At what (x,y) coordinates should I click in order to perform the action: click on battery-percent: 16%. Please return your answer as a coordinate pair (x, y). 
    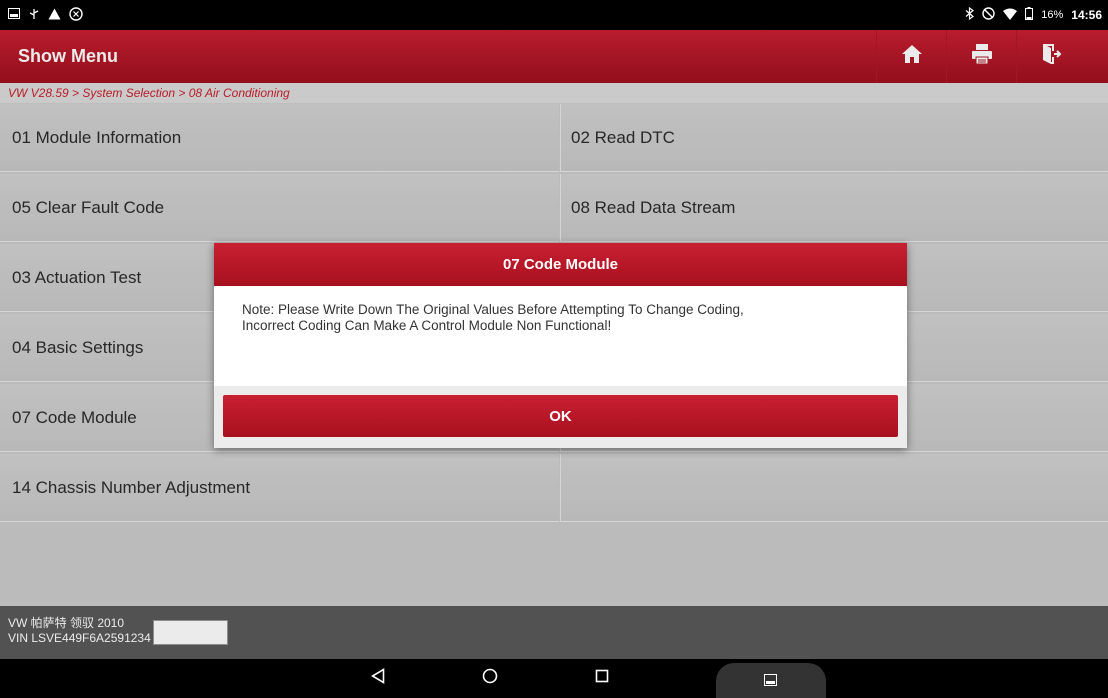
    Looking at the image, I should click on (1052, 15).